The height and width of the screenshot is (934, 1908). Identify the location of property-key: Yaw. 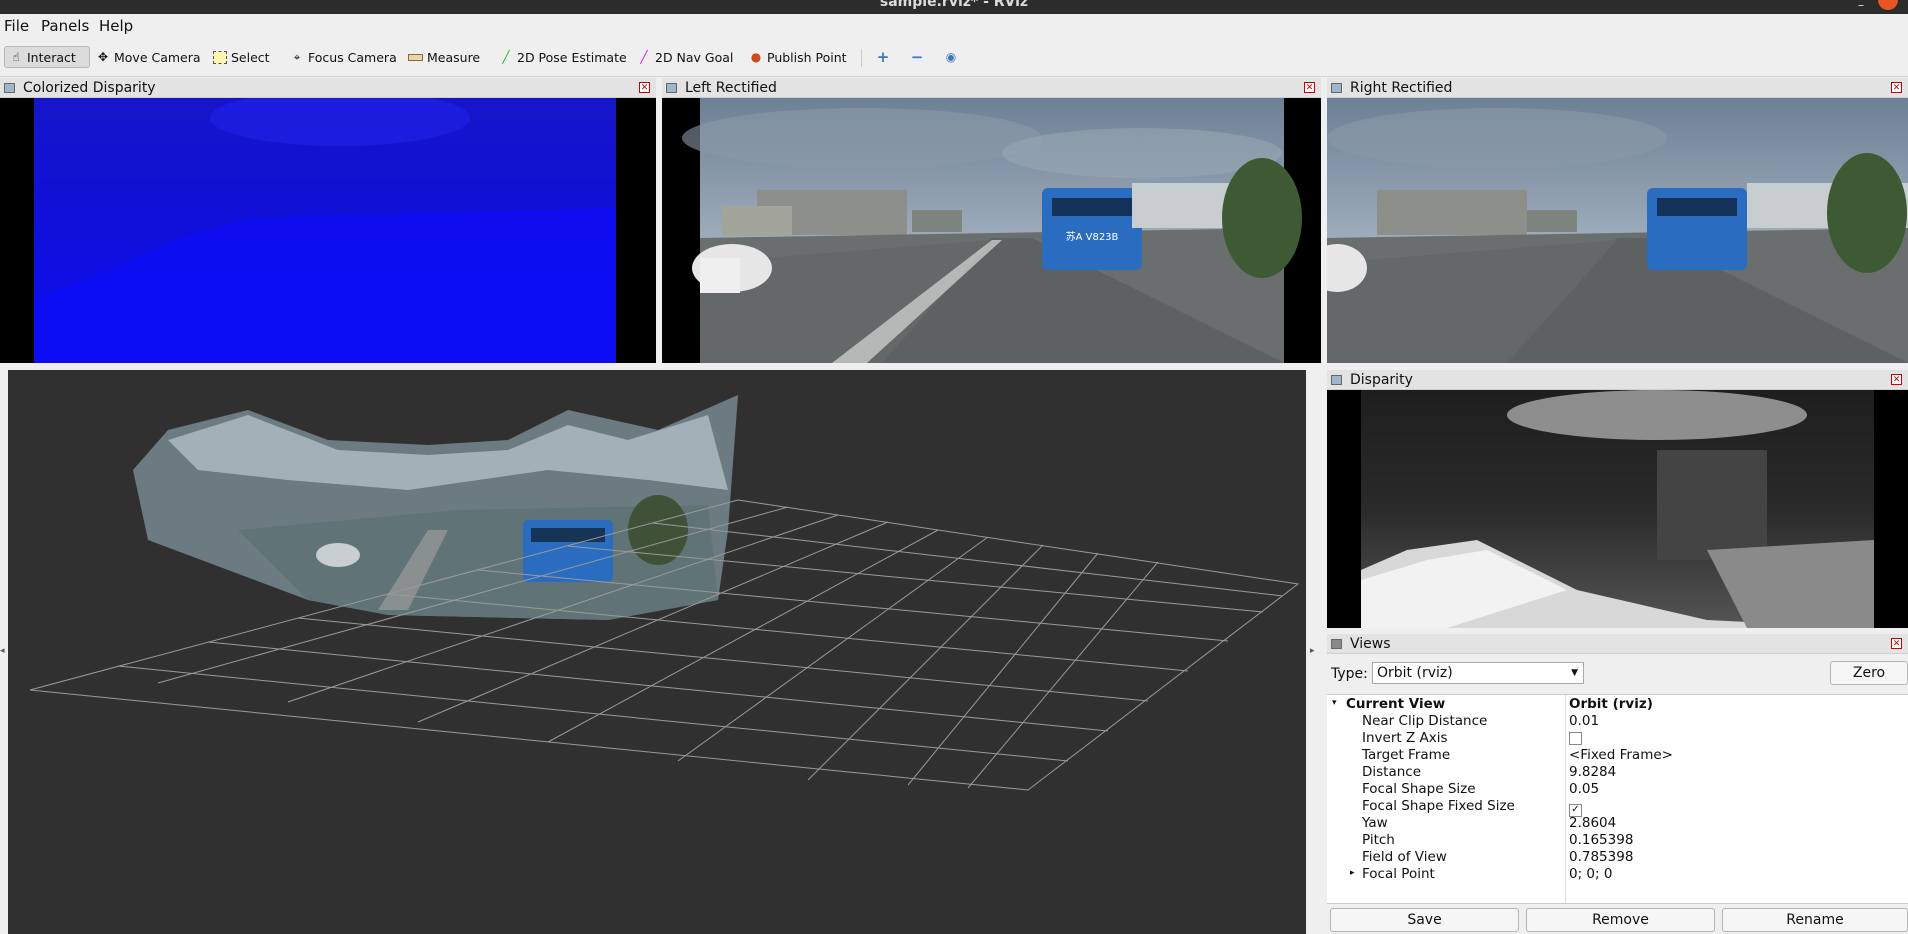
(1375, 823).